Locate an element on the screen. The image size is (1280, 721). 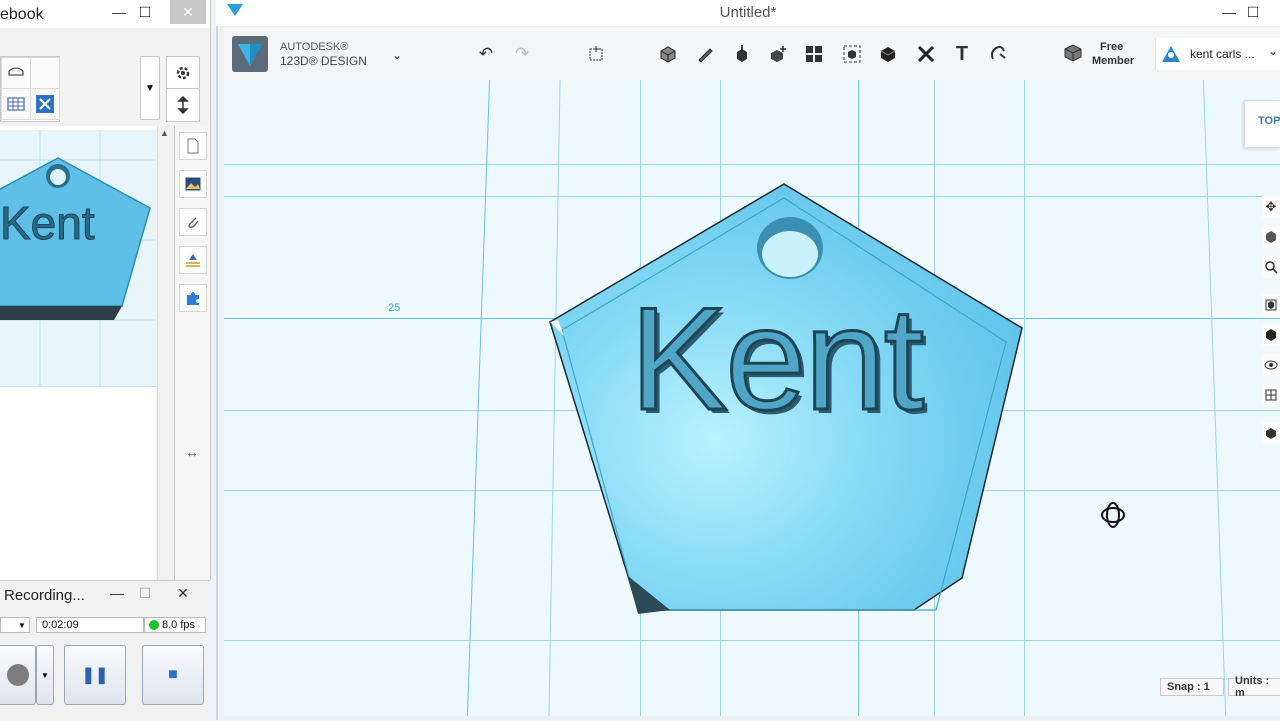
autodesk-logo-icon is located at coordinates (250, 55).